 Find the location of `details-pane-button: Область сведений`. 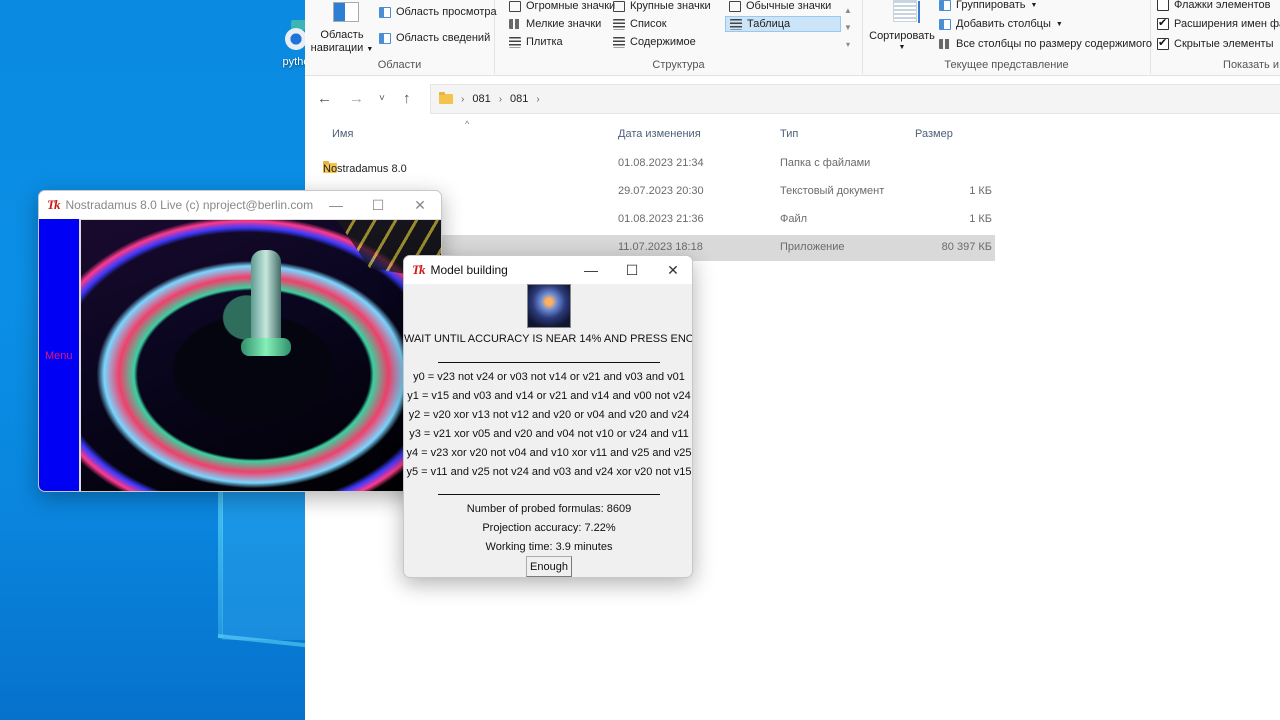

details-pane-button: Область сведений is located at coordinates (434, 38).